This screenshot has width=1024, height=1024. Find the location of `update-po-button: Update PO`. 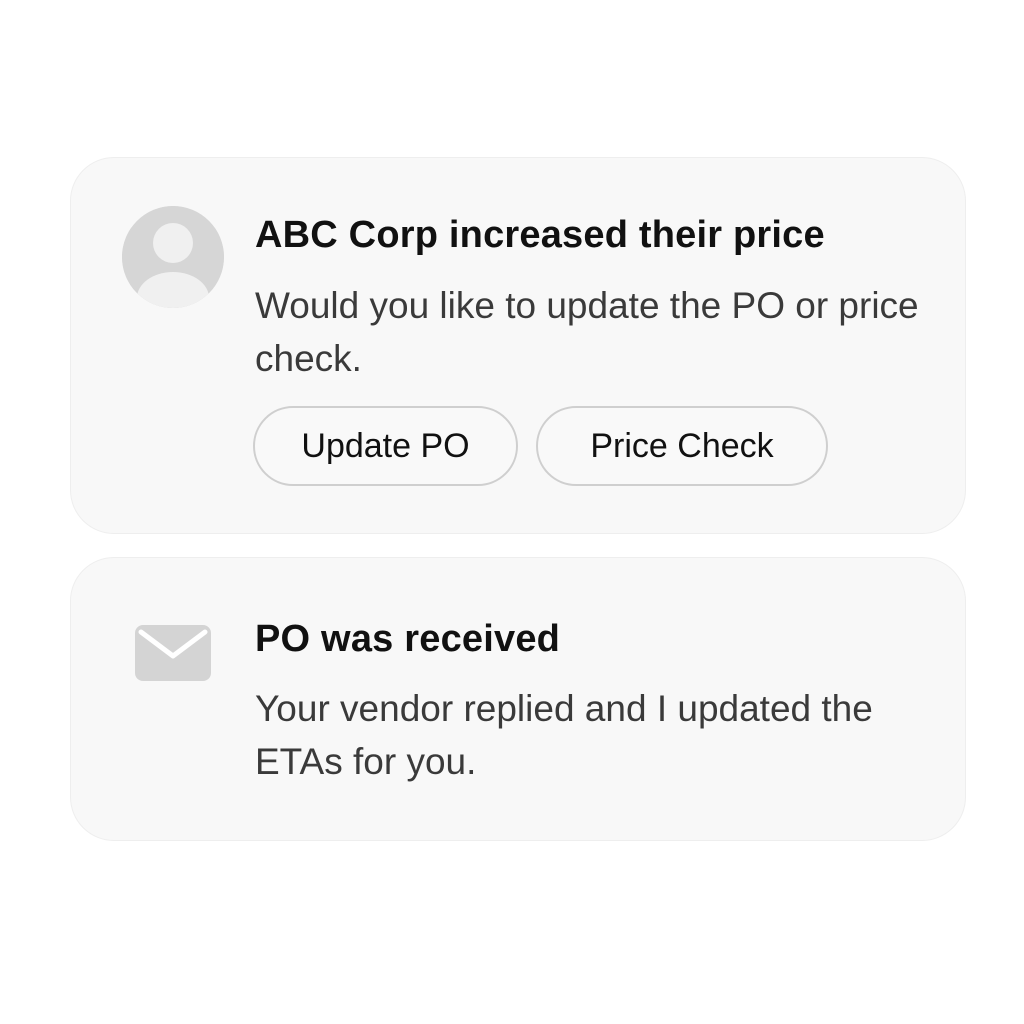

update-po-button: Update PO is located at coordinates (385, 446).